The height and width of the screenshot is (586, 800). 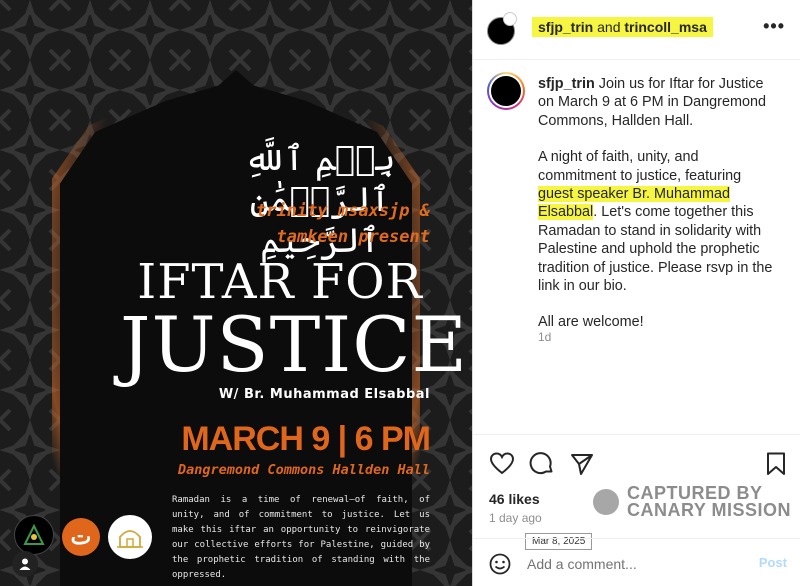 I want to click on post-authors: sfjp_trin and trincoll_msa, so click(x=622, y=27).